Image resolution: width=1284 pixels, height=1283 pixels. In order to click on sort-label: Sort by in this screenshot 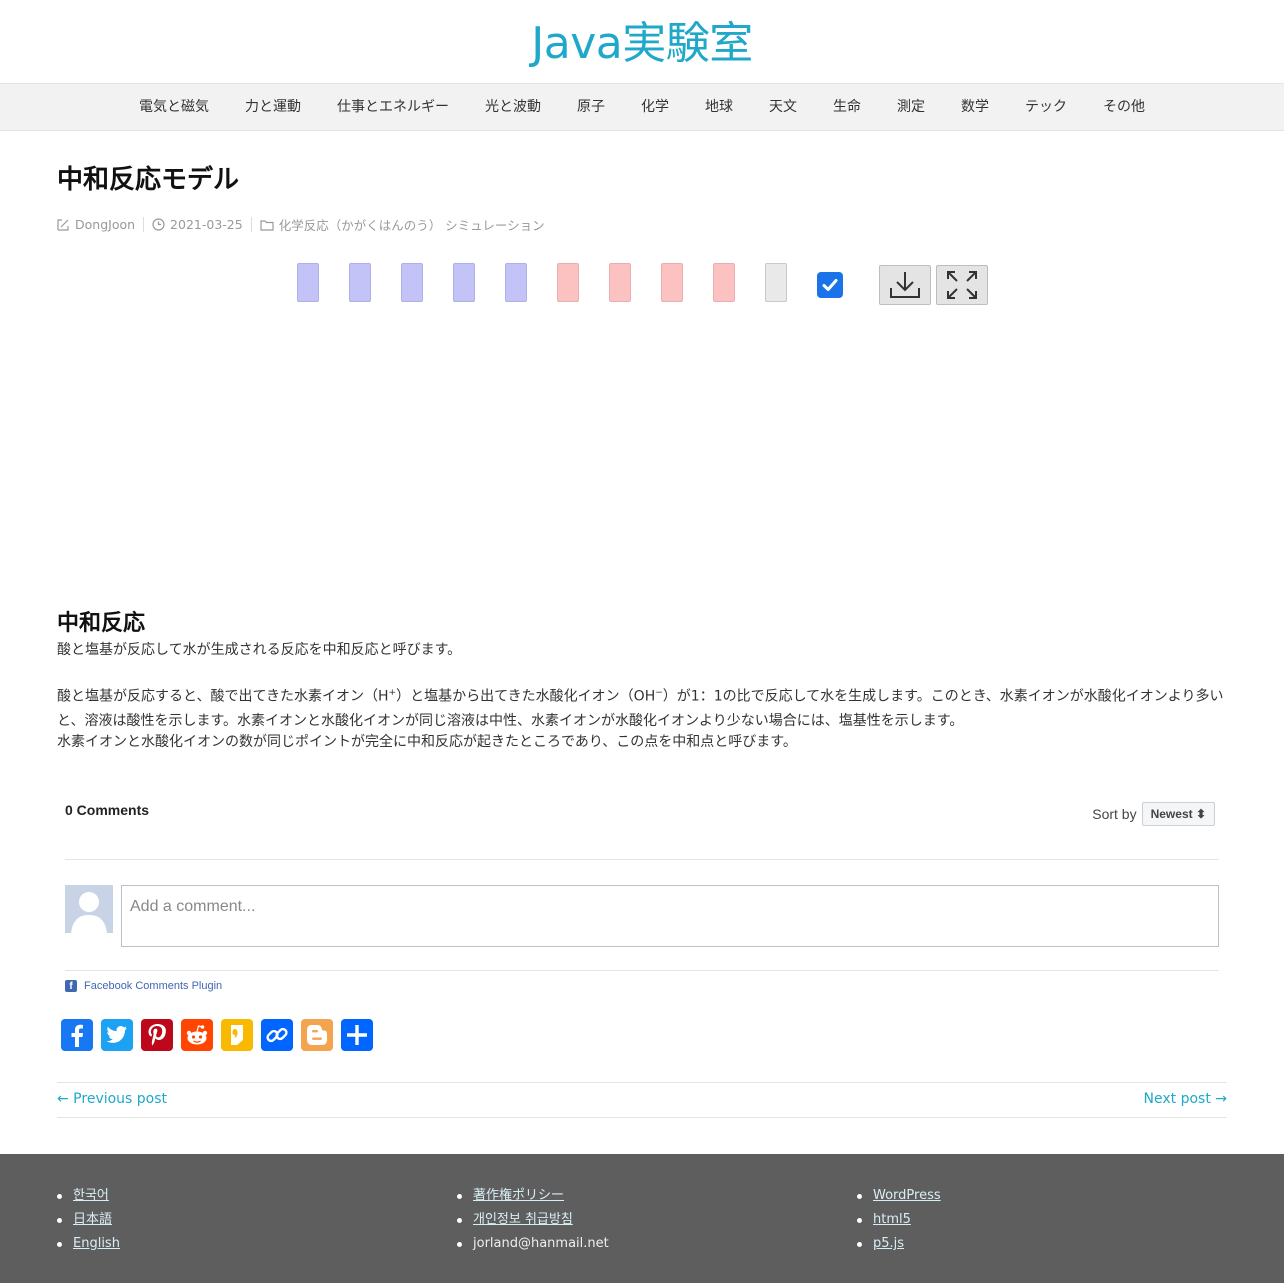, I will do `click(1114, 814)`.